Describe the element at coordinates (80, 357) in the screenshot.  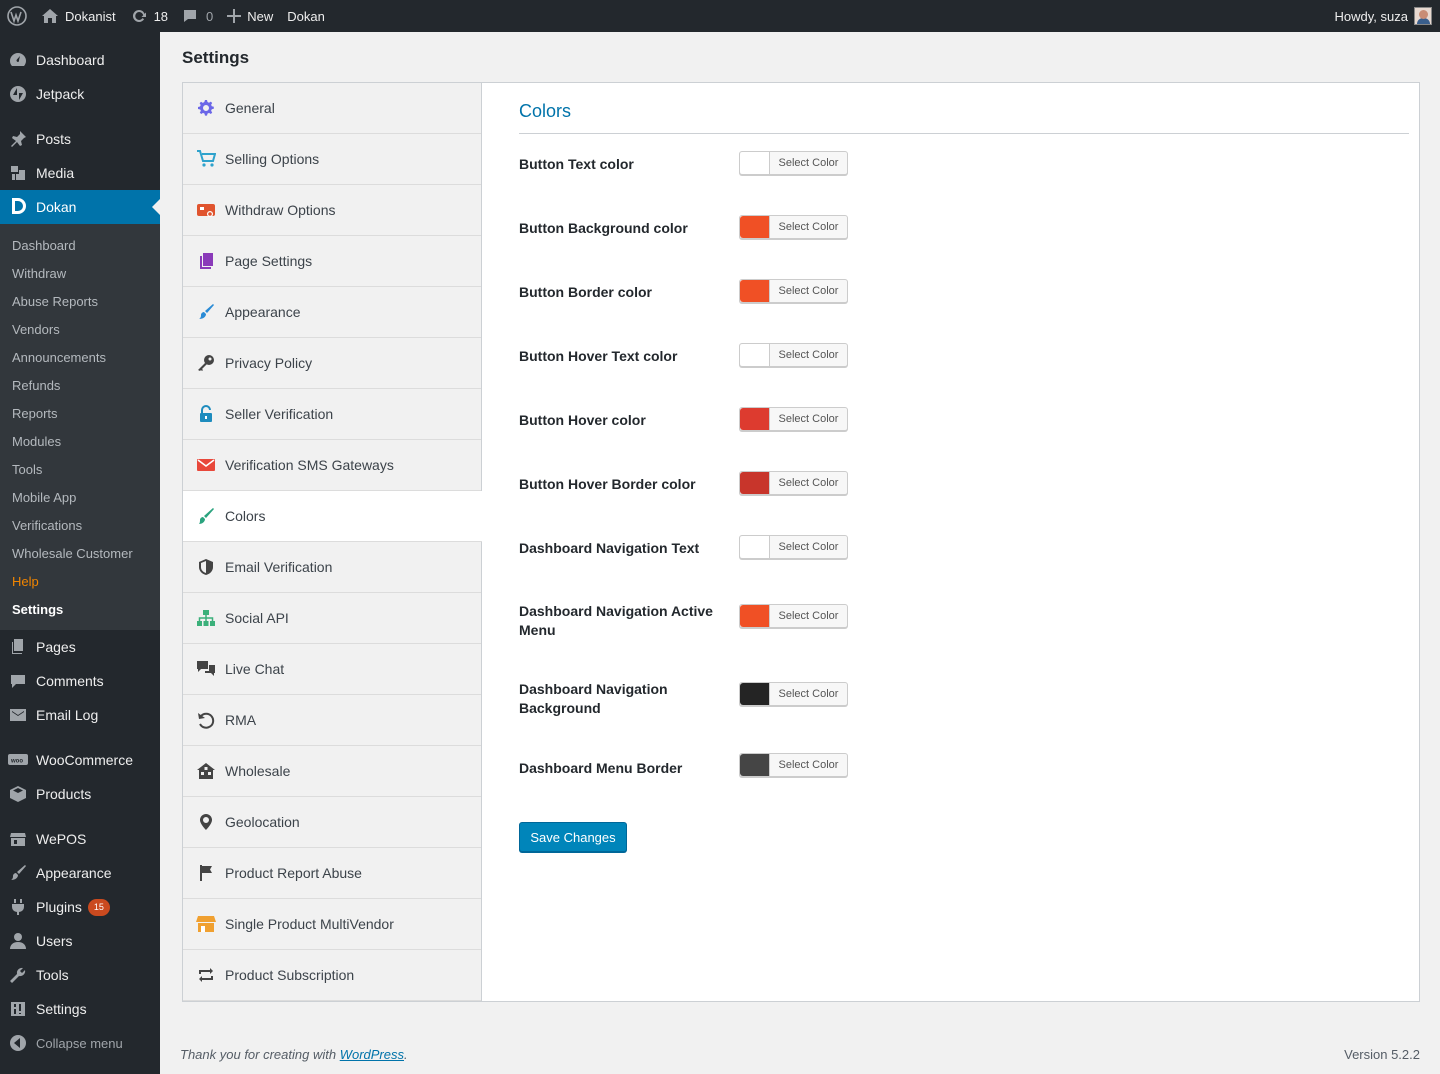
I see `submenu-announcements: Announcements` at that location.